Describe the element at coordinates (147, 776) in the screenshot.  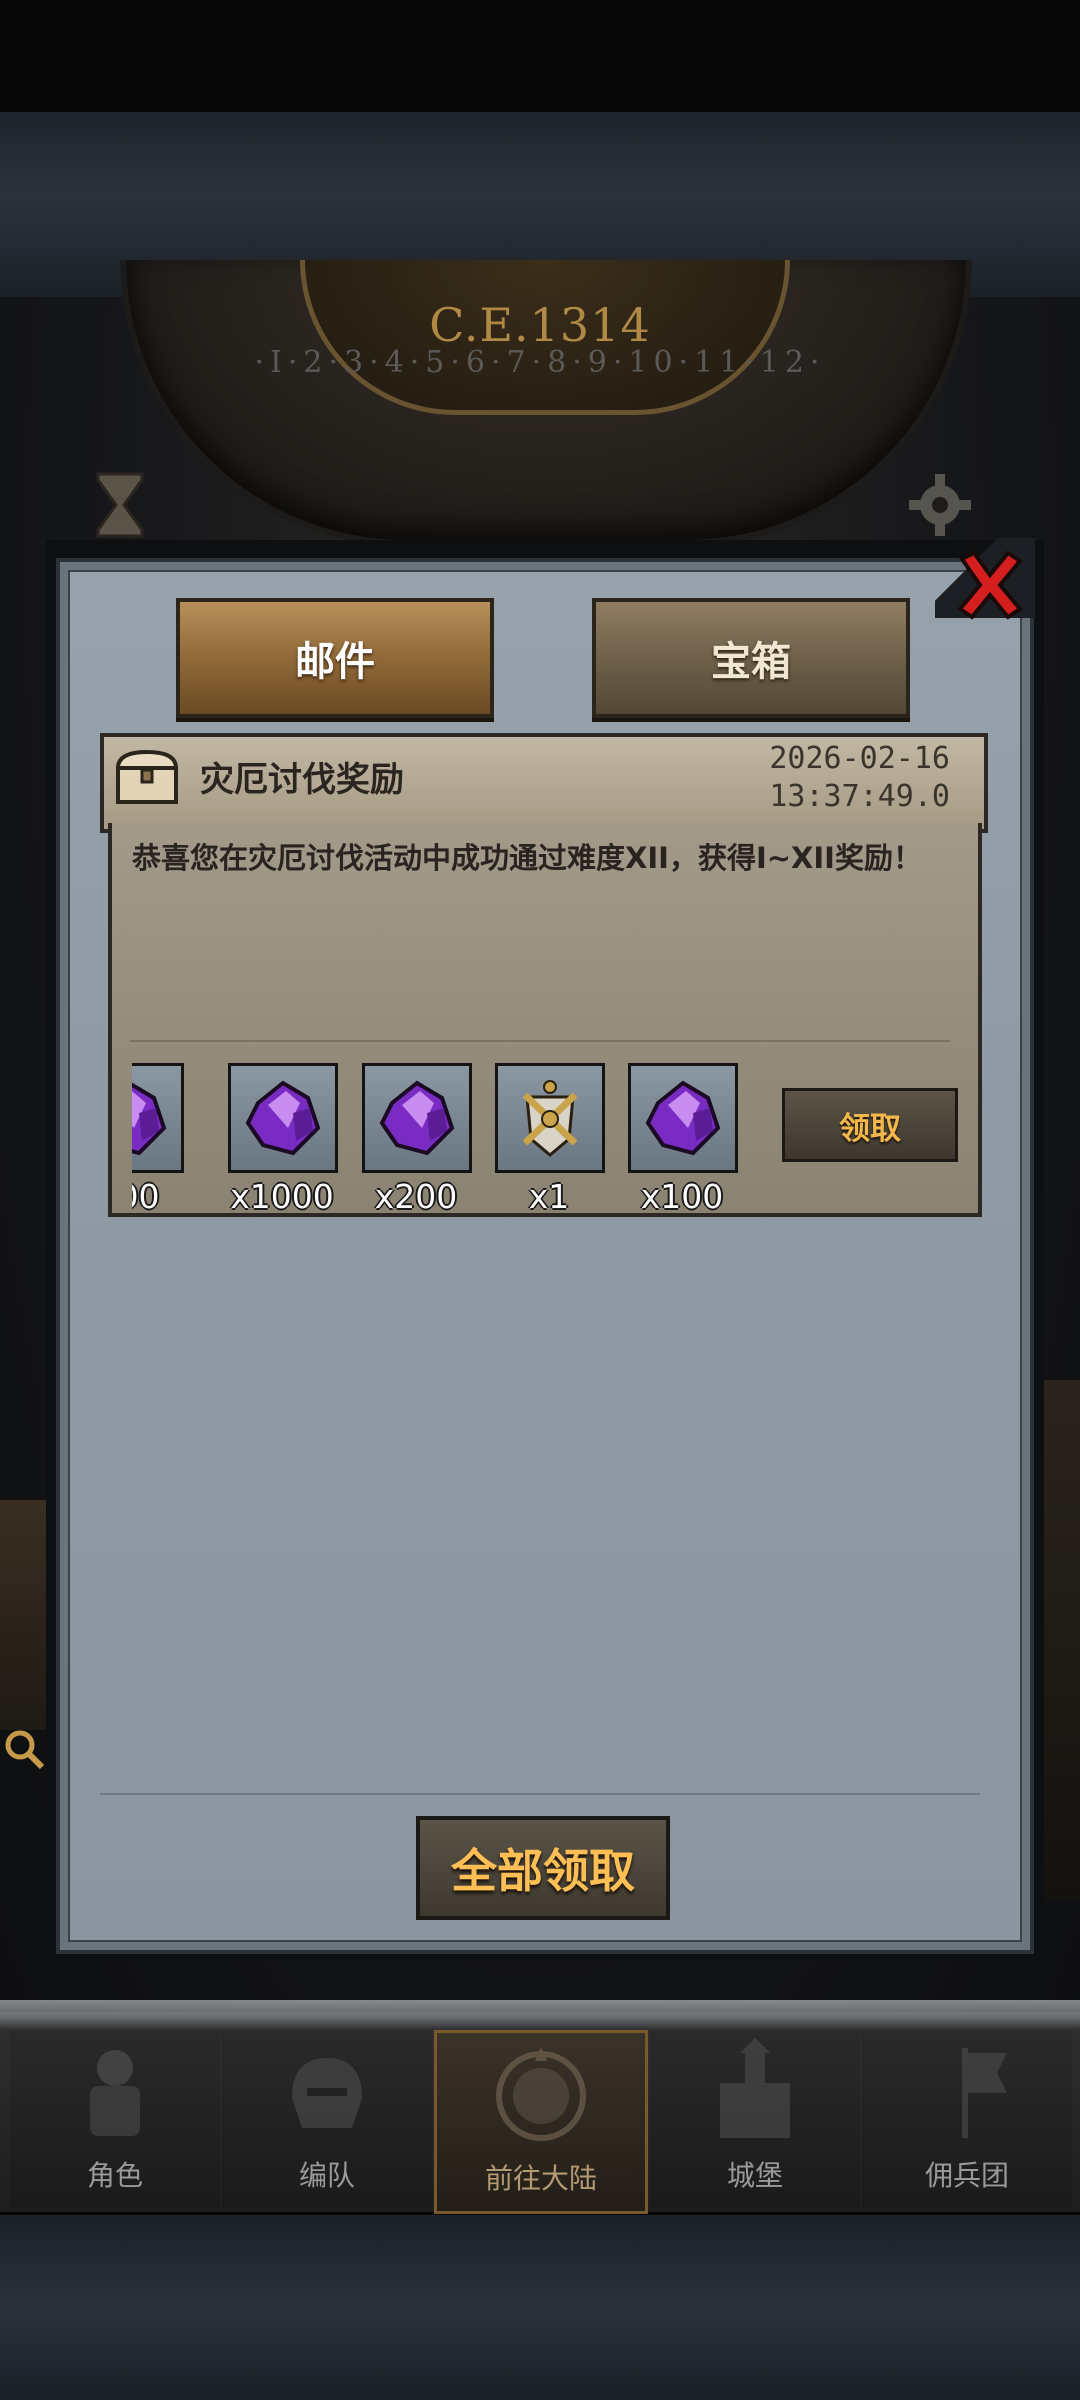
I see `chest-icon` at that location.